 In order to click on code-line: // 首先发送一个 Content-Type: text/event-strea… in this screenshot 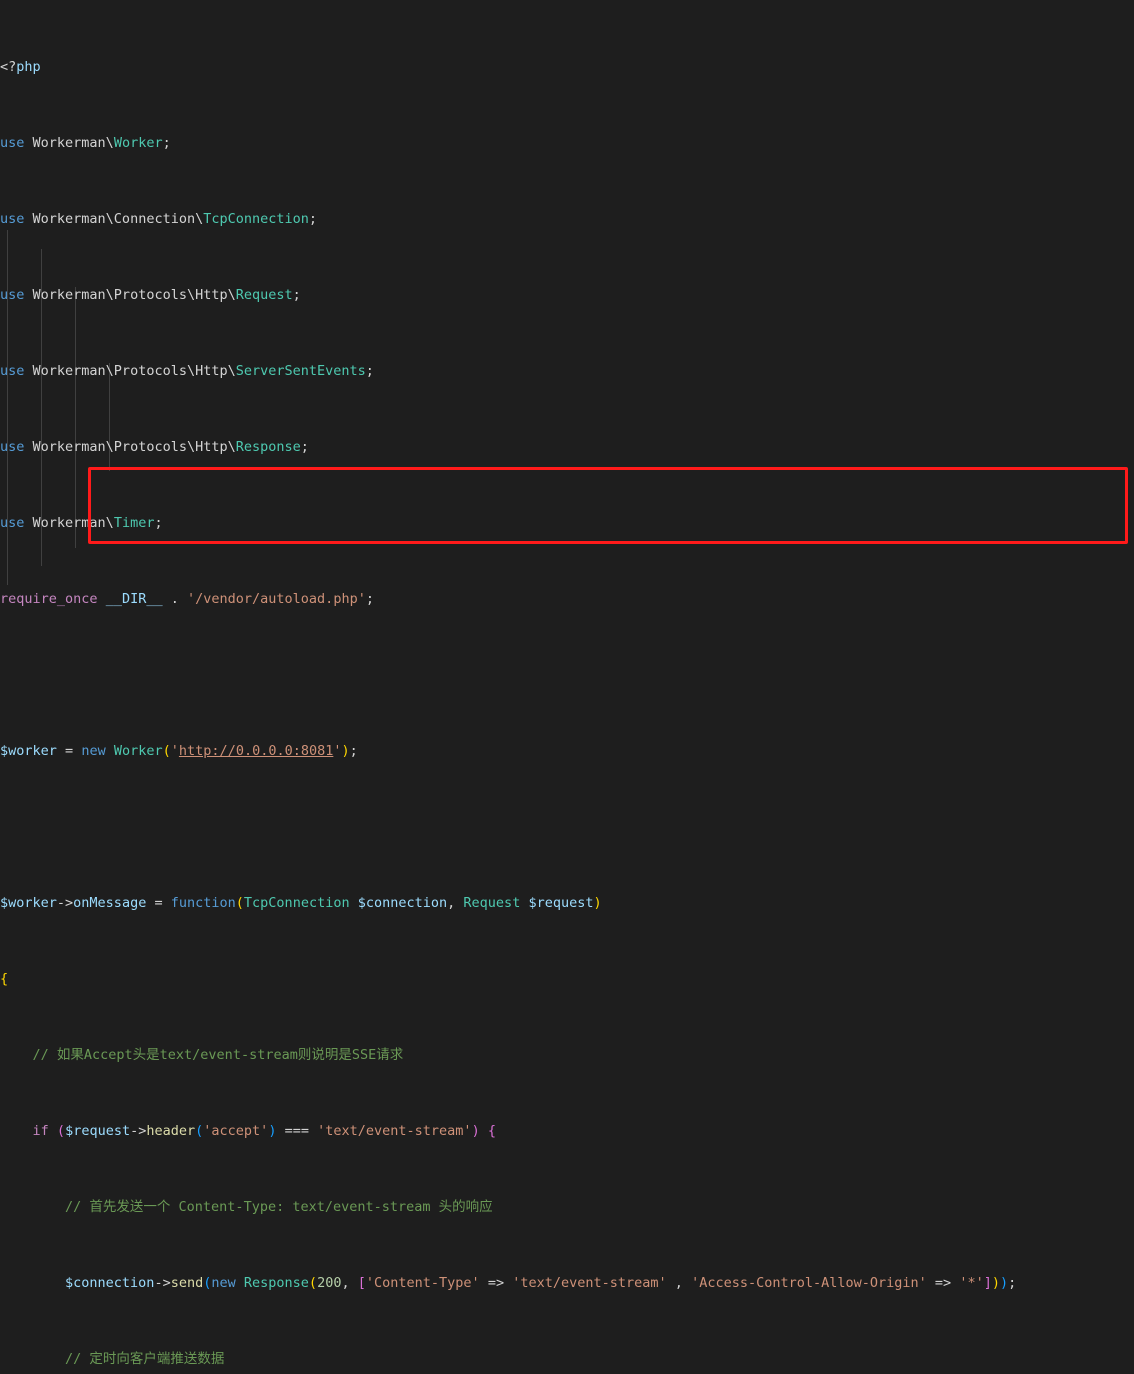, I will do `click(279, 1207)`.